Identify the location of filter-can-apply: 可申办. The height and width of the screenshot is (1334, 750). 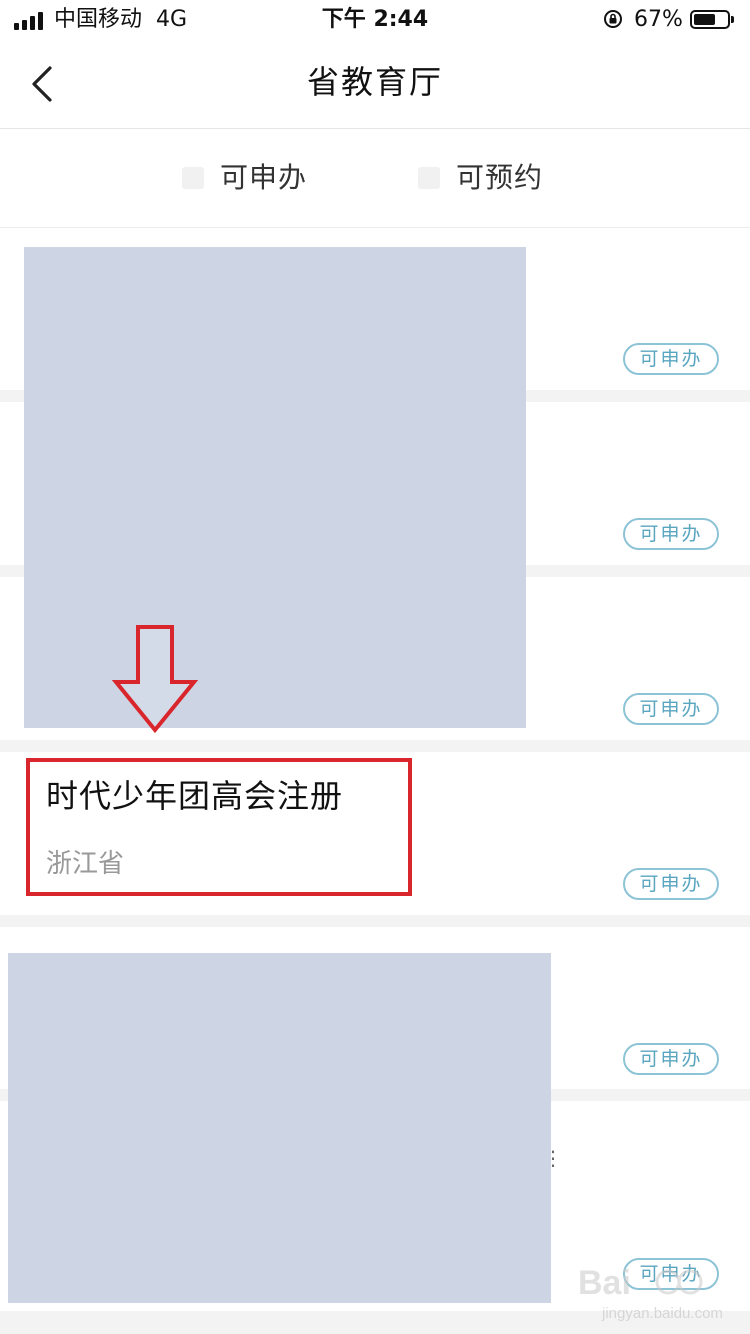
(244, 178).